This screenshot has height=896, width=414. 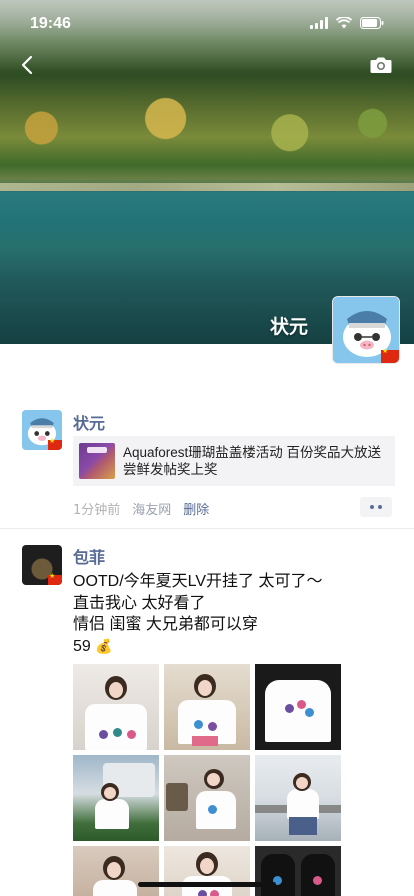 I want to click on home-indicator, so click(x=207, y=884).